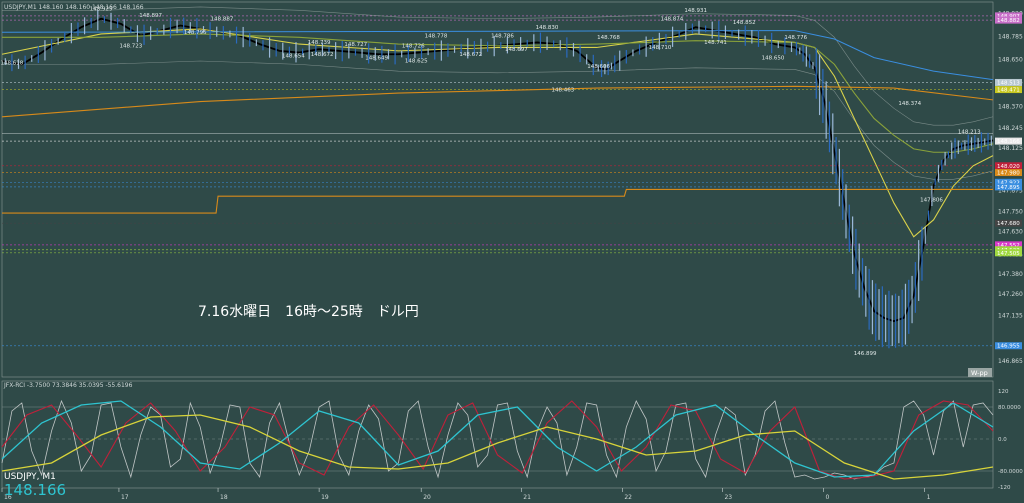 This screenshot has height=503, width=1024. Describe the element at coordinates (436, 36) in the screenshot. I see `price-label-13: 148.778` at that location.